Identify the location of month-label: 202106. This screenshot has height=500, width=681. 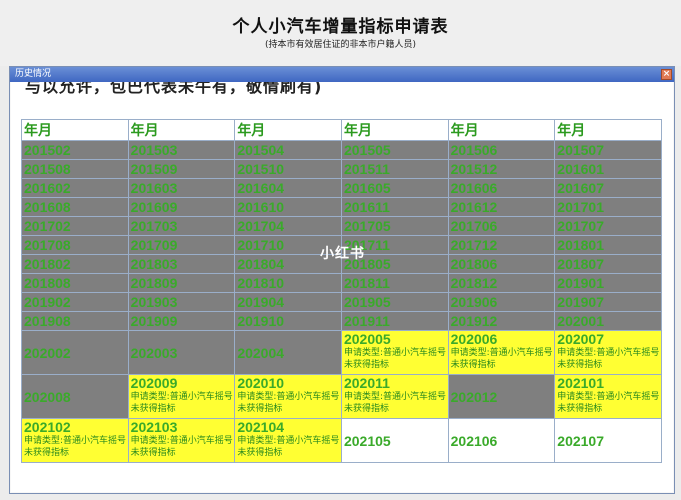
(474, 440).